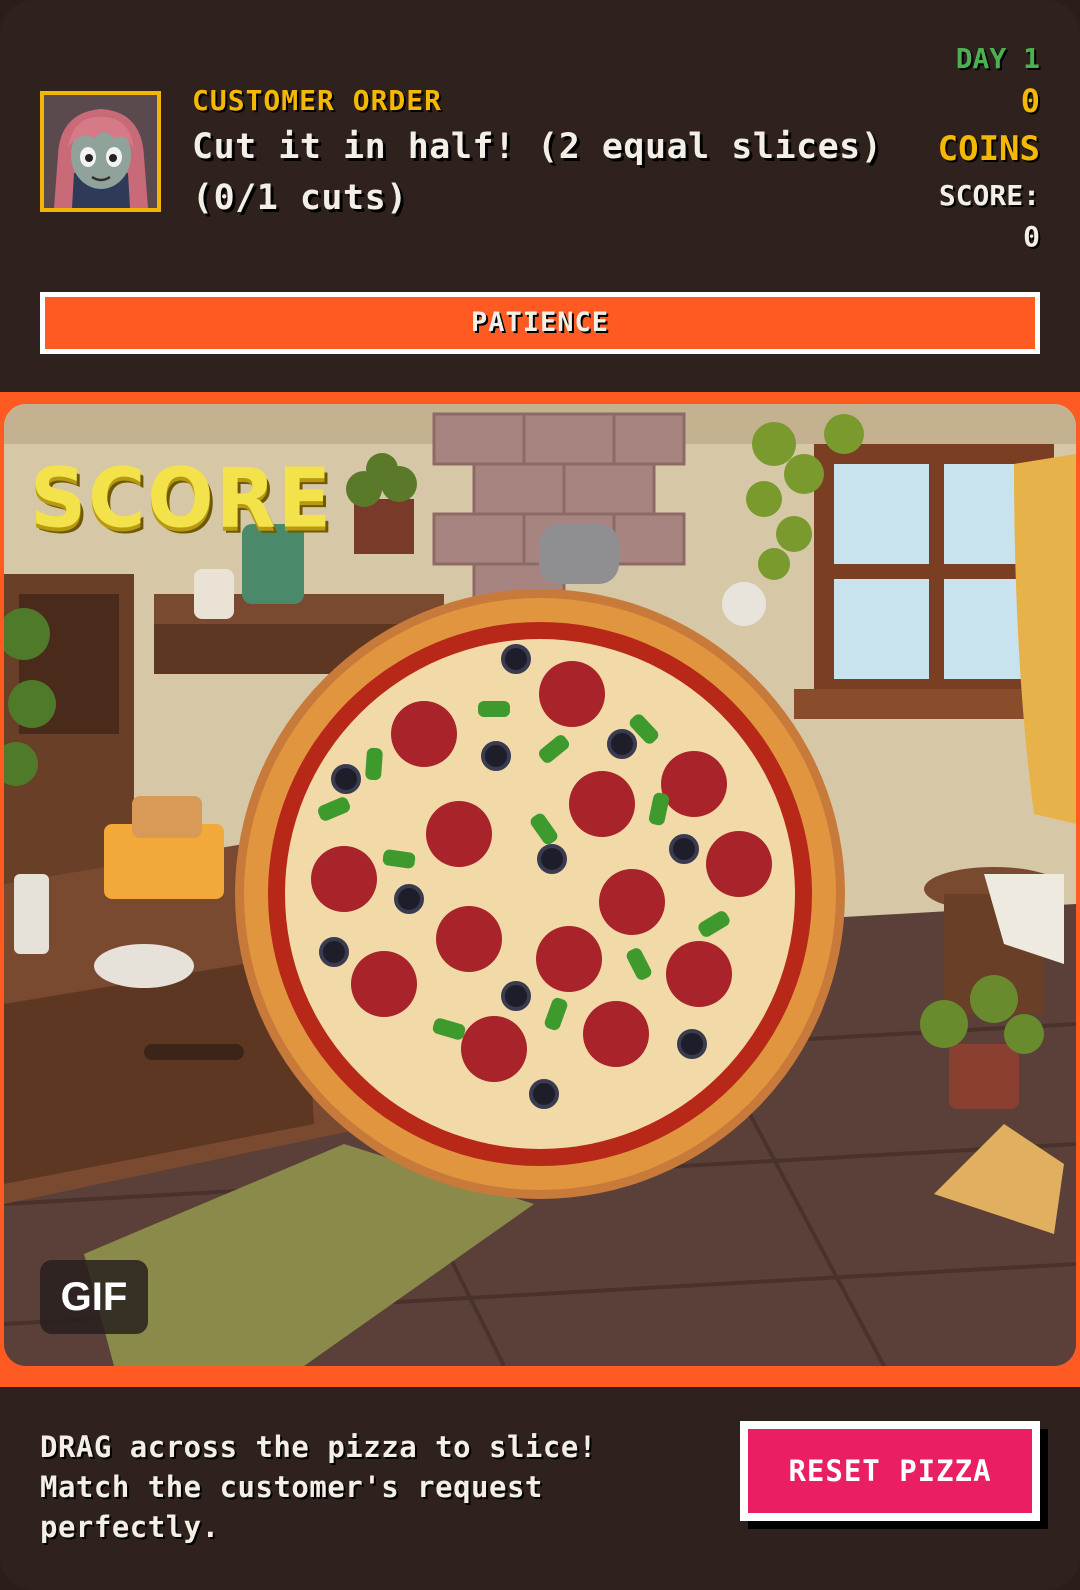 The height and width of the screenshot is (1590, 1080). Describe the element at coordinates (537, 147) in the screenshot. I see `order-request-text: Cut it in half! (2 equal slices)` at that location.